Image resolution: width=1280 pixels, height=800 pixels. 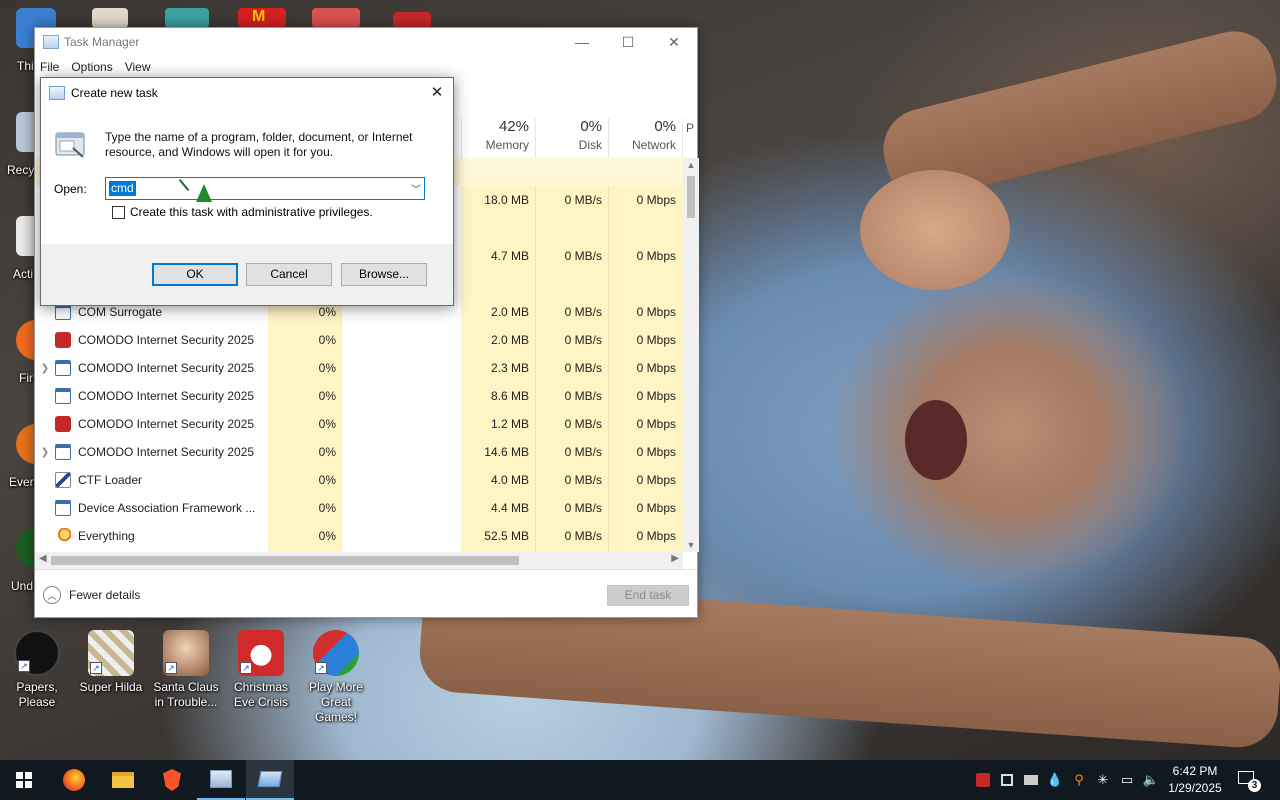 What do you see at coordinates (172, 780) in the screenshot?
I see `taskbar-brave` at bounding box center [172, 780].